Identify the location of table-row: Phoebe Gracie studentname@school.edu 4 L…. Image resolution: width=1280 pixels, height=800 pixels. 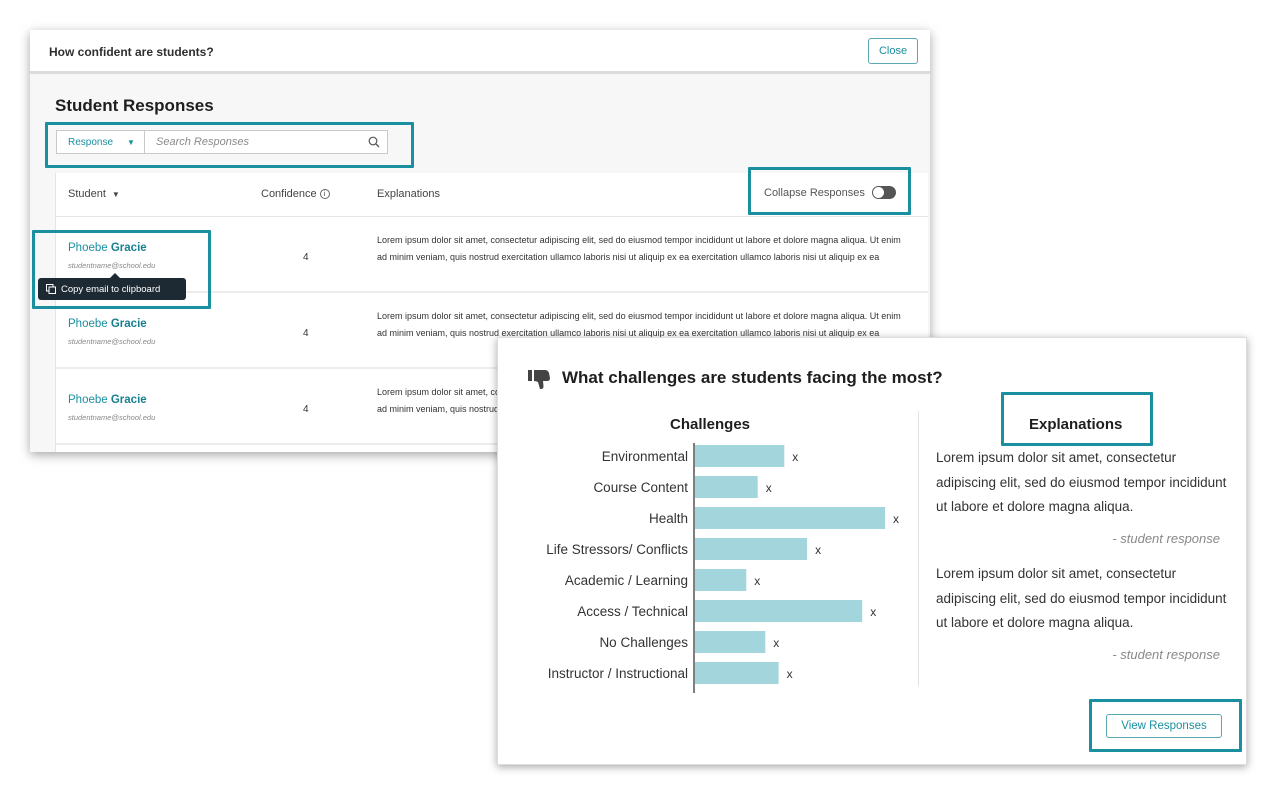
(492, 255).